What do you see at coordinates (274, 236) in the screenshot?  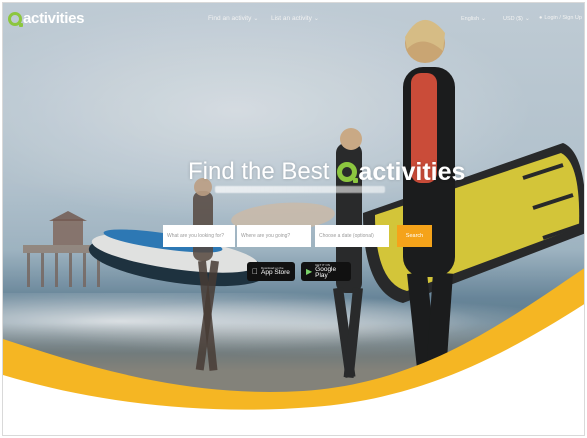 I see `destination-input` at bounding box center [274, 236].